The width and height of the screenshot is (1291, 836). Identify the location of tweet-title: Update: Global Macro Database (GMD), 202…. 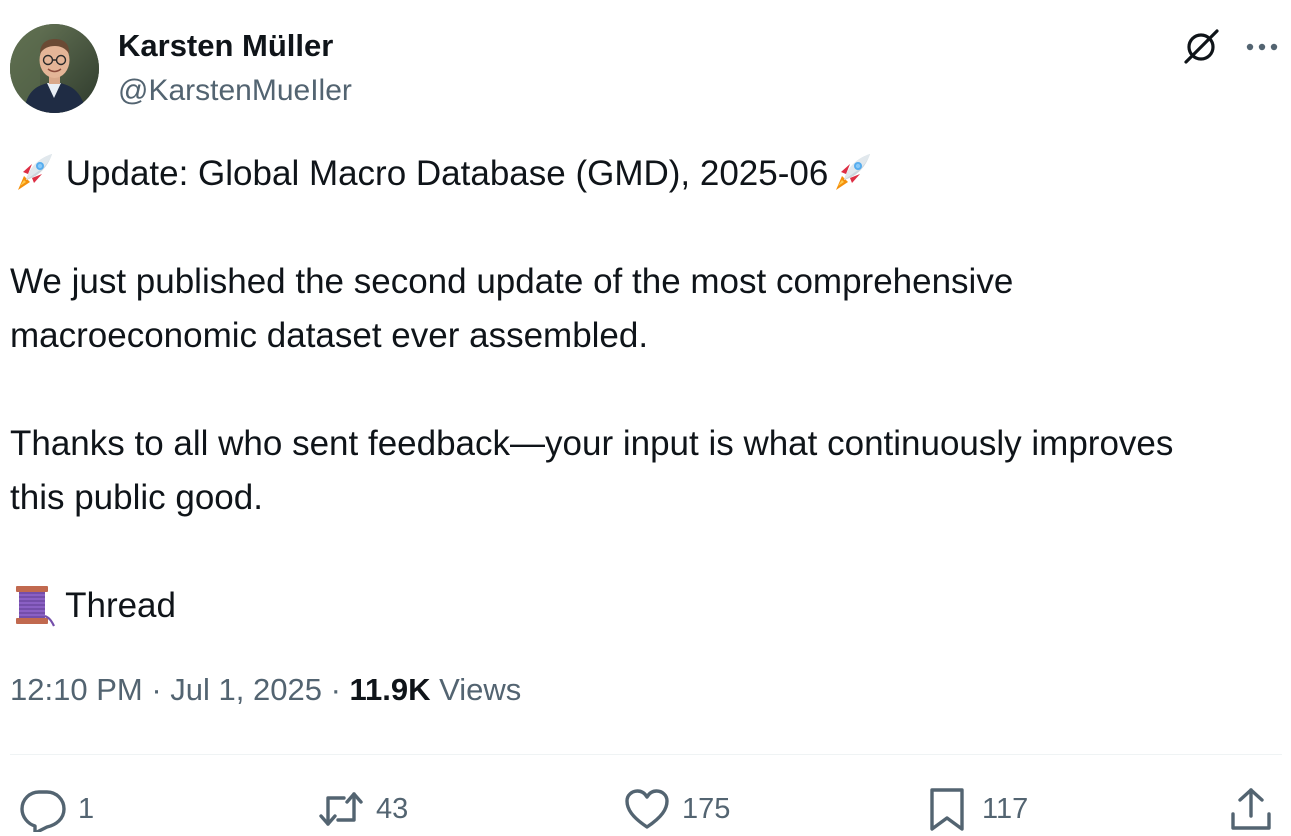
(447, 173).